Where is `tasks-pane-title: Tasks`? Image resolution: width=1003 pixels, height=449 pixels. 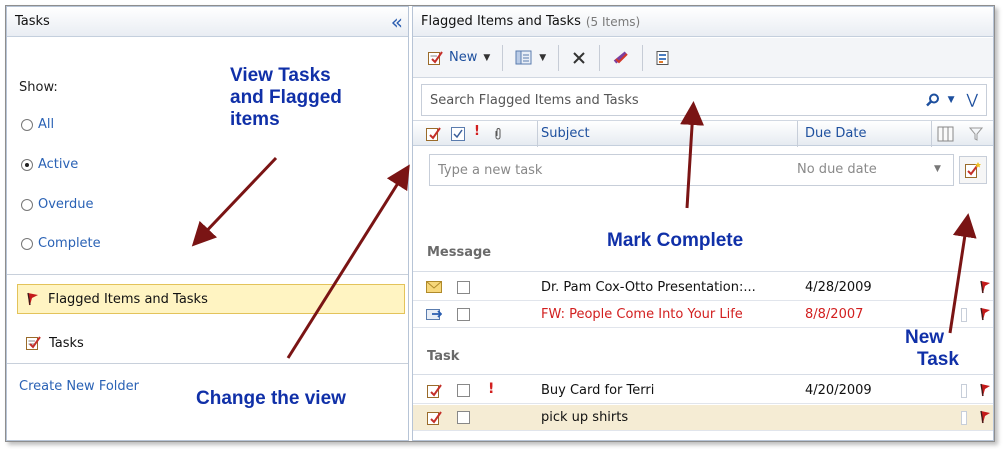 tasks-pane-title: Tasks is located at coordinates (32, 21).